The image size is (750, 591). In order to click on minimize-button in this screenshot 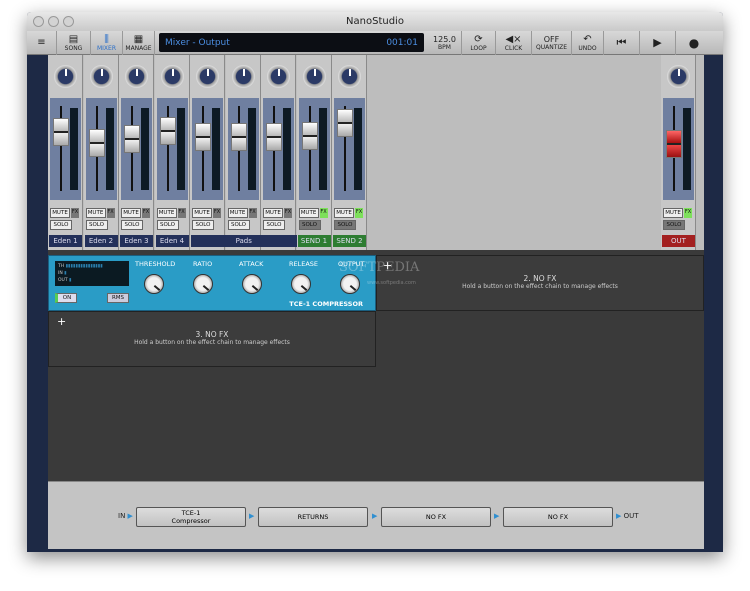, I will do `click(53, 21)`.